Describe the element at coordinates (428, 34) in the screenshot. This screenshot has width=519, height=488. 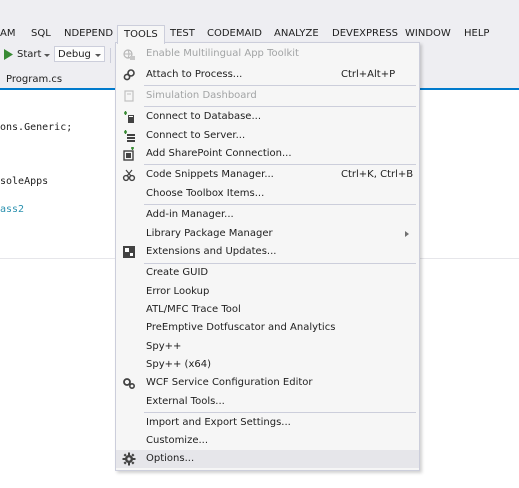
I see `menu-window: WINDOW` at that location.